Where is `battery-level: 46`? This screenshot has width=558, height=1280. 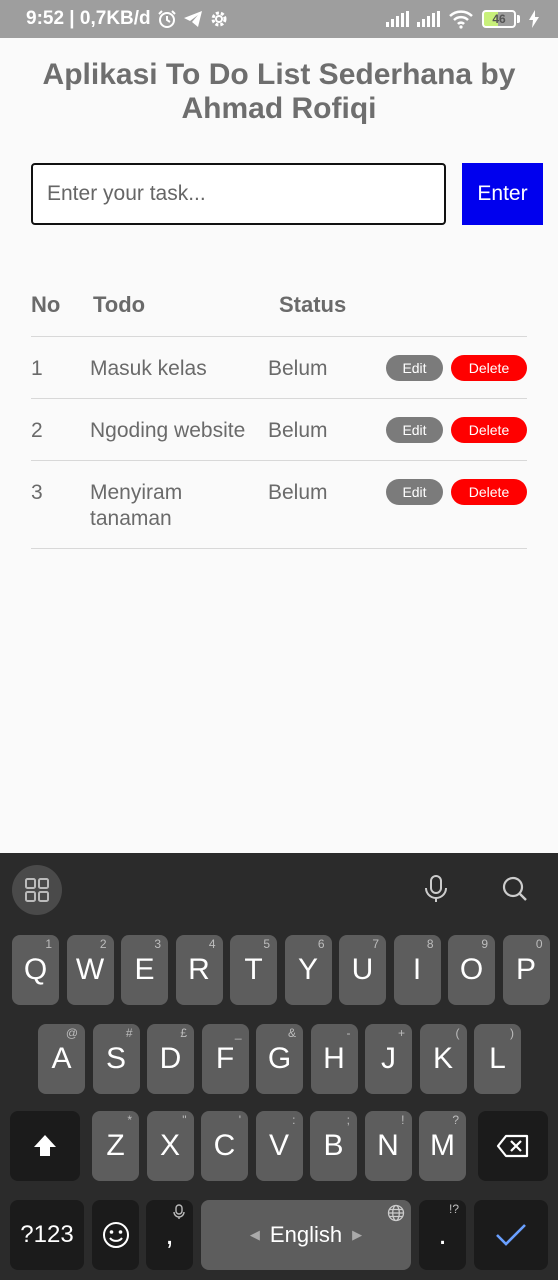
battery-level: 46 is located at coordinates (499, 19).